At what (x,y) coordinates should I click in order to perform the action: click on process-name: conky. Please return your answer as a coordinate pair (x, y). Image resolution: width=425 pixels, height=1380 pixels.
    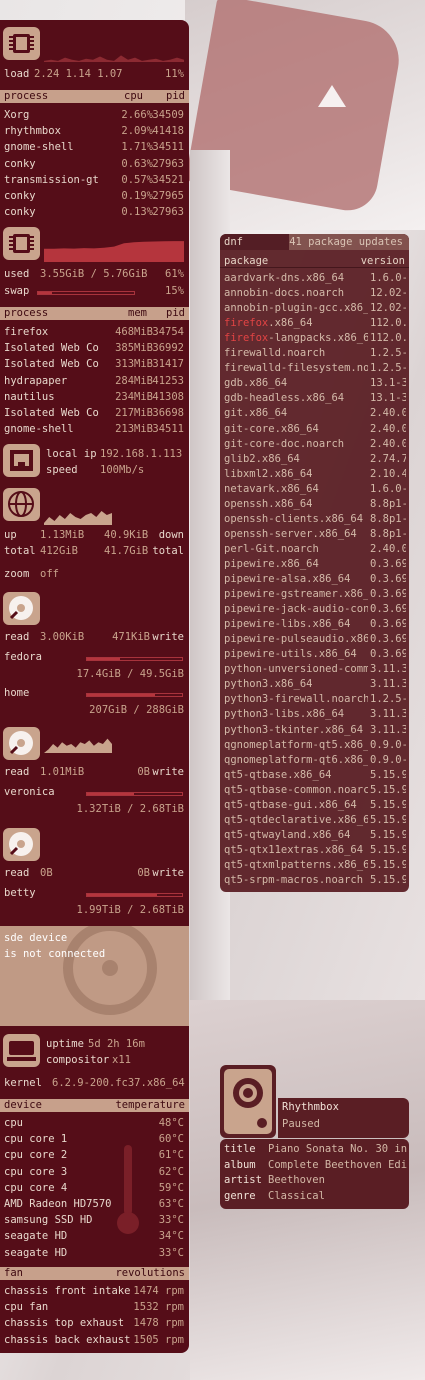
    Looking at the image, I should click on (20, 163).